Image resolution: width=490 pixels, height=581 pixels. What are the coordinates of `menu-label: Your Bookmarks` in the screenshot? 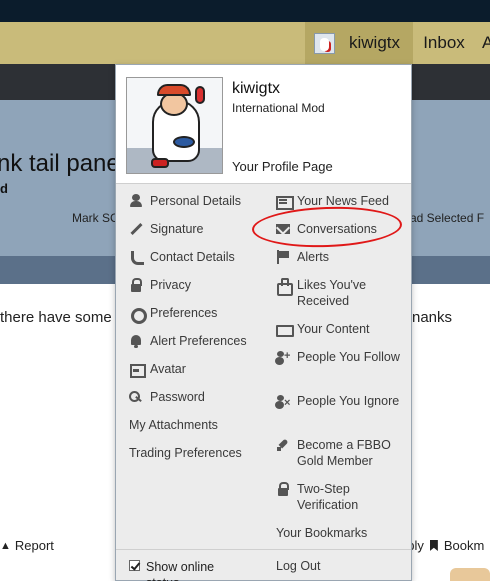 It's located at (322, 533).